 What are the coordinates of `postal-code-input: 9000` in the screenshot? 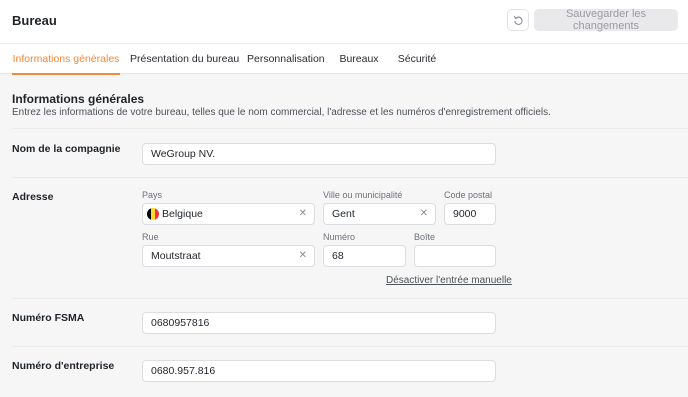 It's located at (470, 214).